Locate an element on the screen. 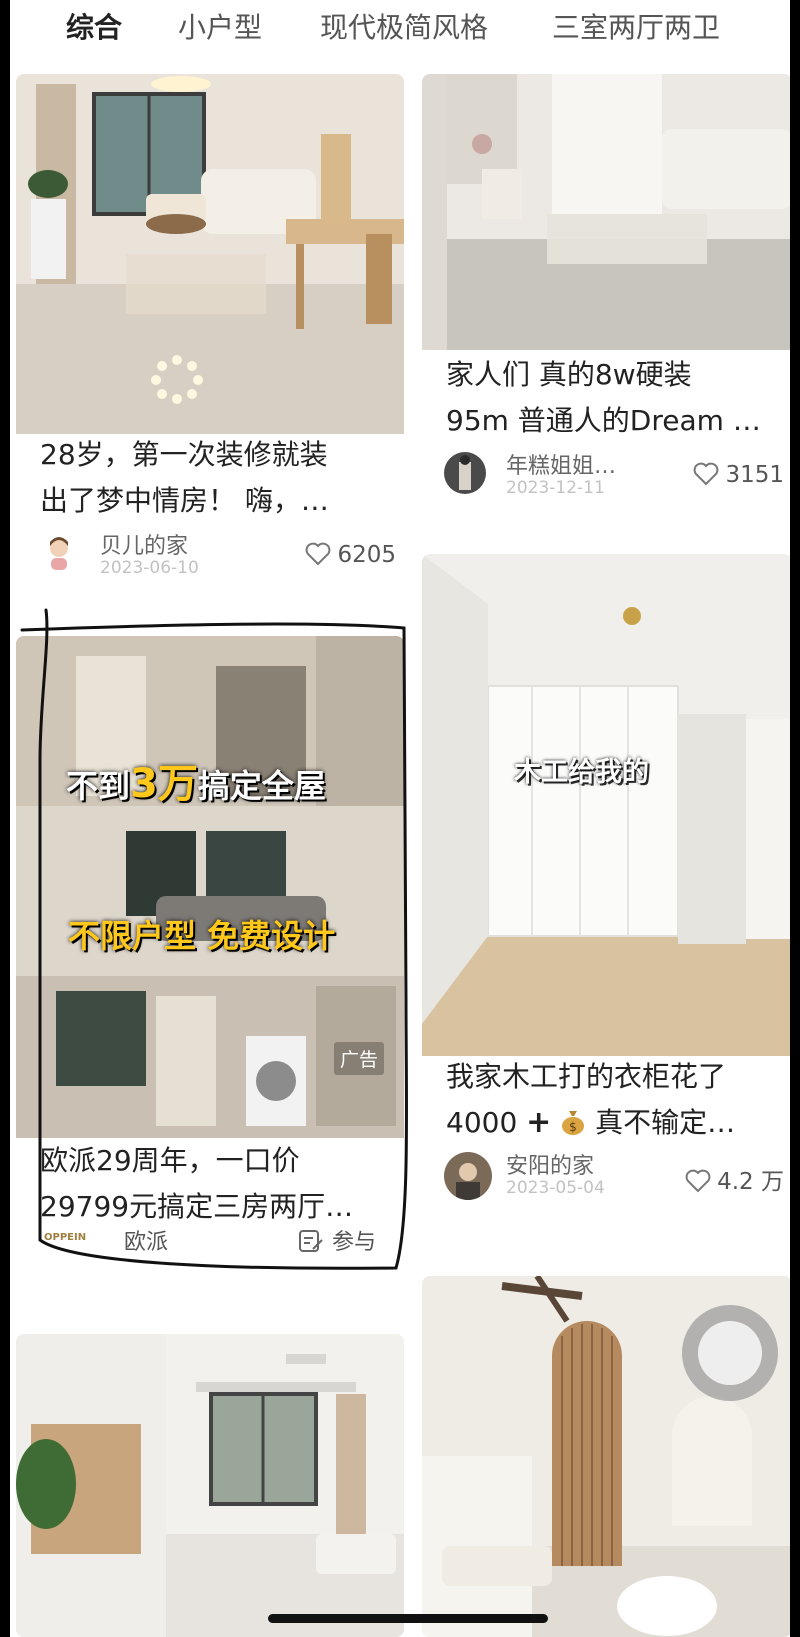  tab-small-unit: 小户型 is located at coordinates (220, 26).